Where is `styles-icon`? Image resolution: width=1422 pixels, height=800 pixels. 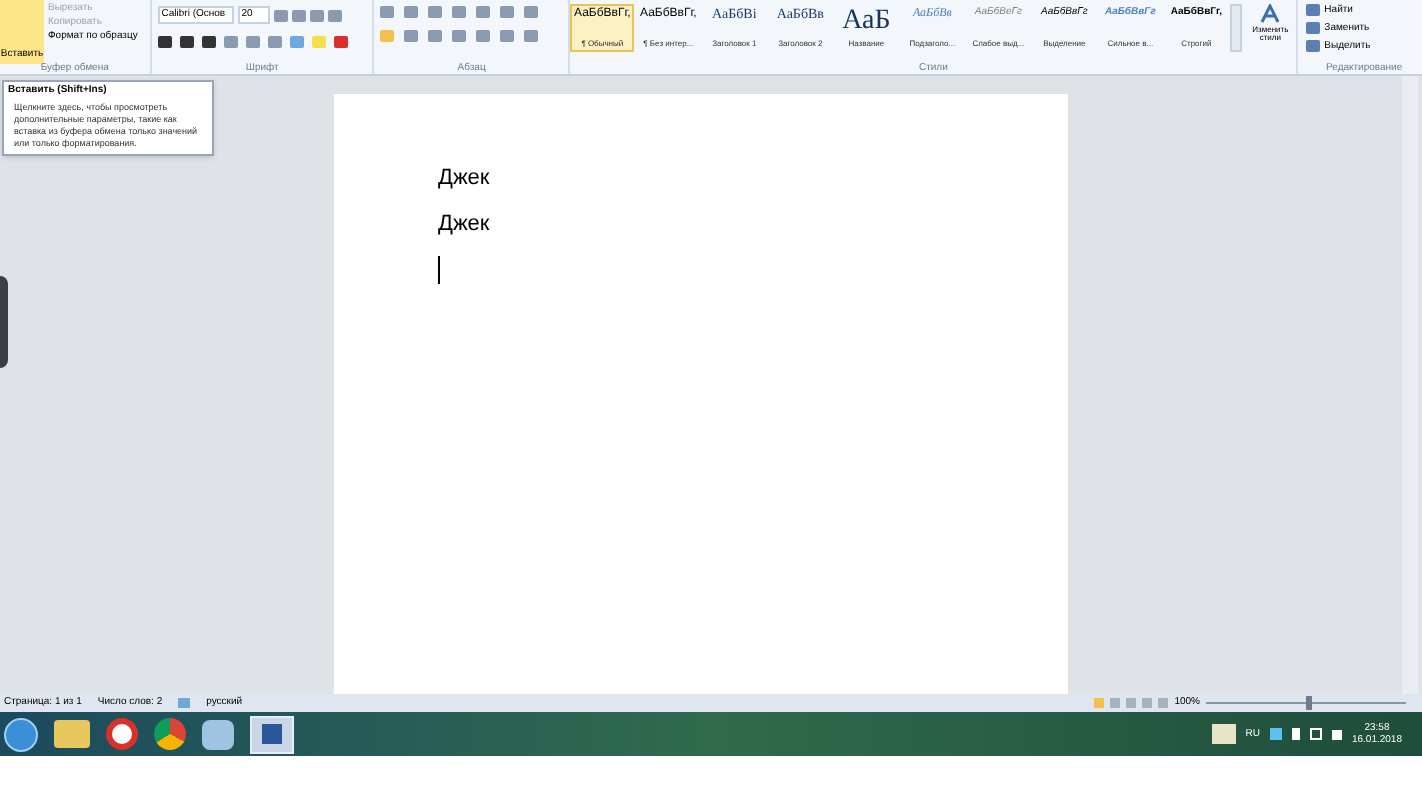 styles-icon is located at coordinates (1270, 14).